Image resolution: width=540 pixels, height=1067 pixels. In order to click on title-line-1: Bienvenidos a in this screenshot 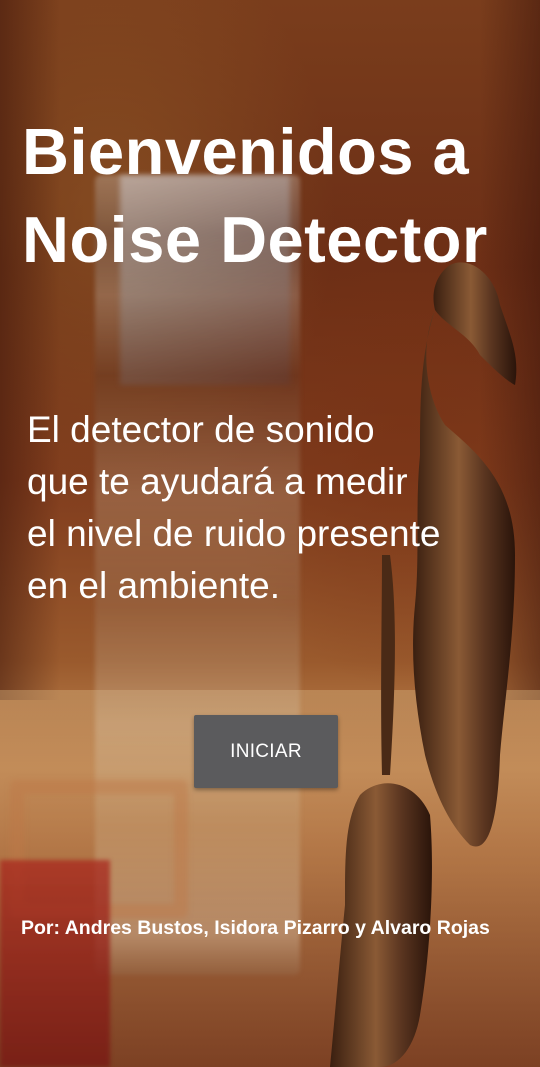, I will do `click(246, 151)`.